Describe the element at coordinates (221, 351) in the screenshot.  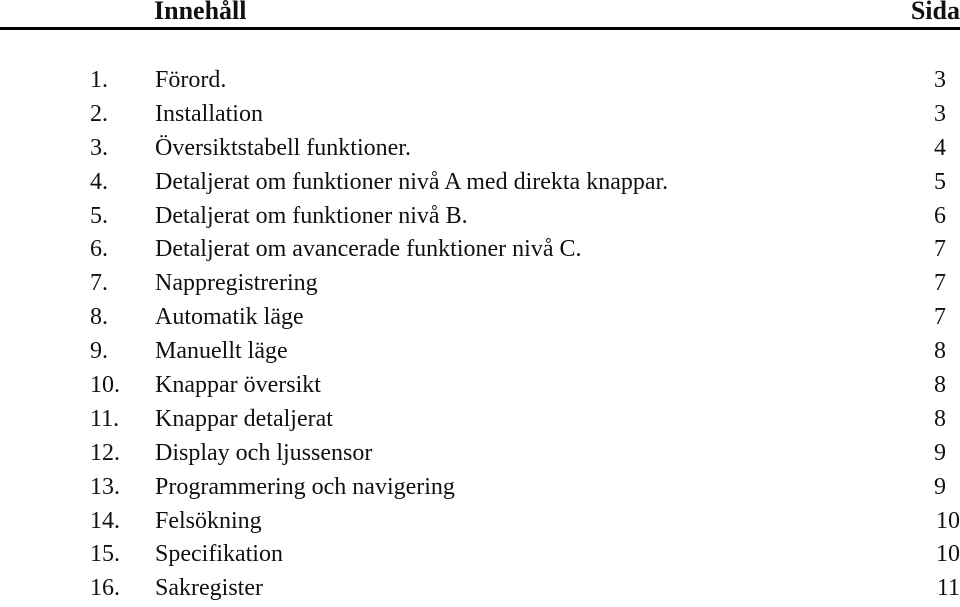
I see `entry-title: Manuellt läge` at that location.